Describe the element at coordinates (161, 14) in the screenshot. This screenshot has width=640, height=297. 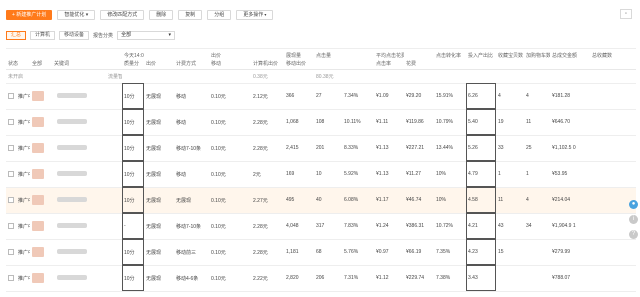
I see `delete-button: 删除` at that location.